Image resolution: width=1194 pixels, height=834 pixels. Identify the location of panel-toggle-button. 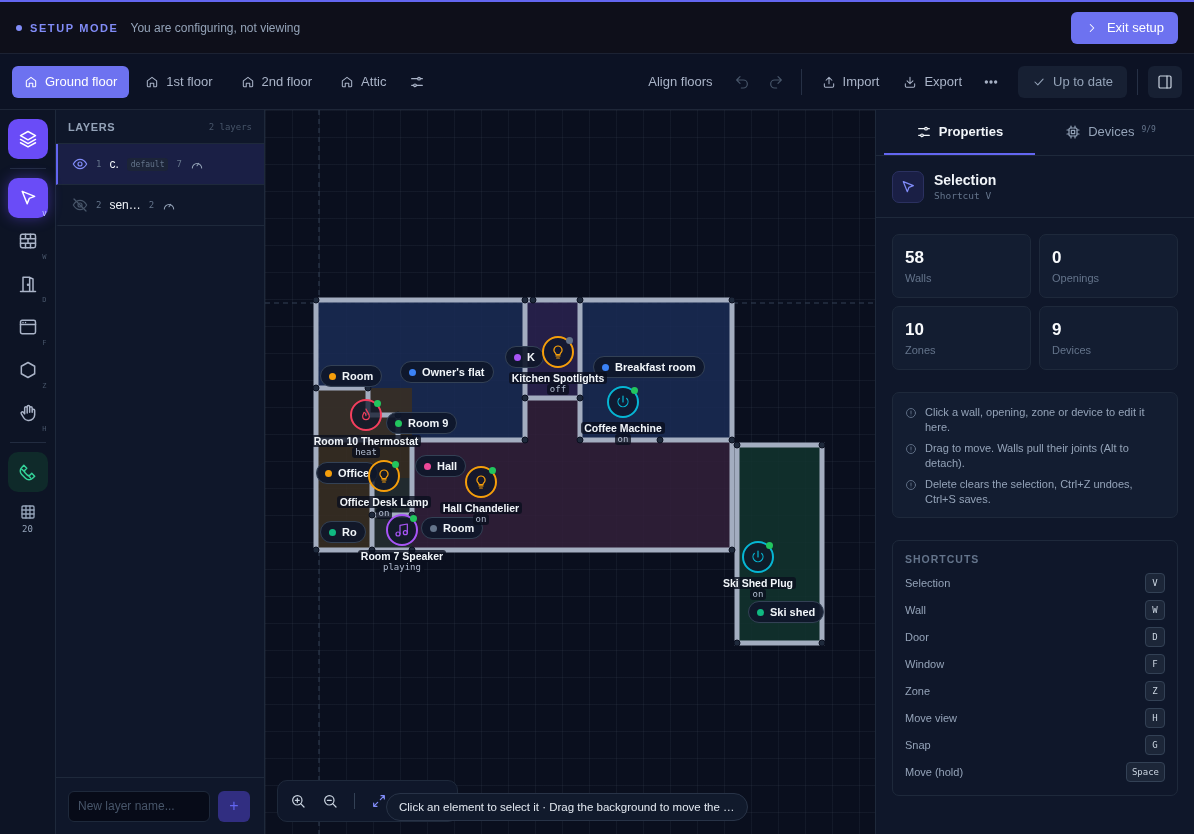
(1165, 81).